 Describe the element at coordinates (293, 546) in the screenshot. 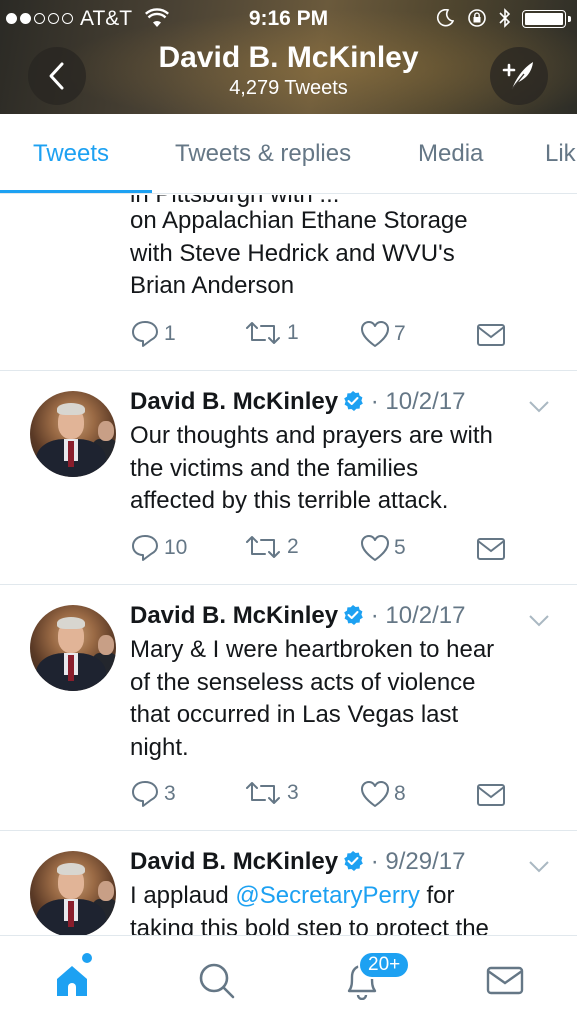

I see `retweet-count: 2` at that location.